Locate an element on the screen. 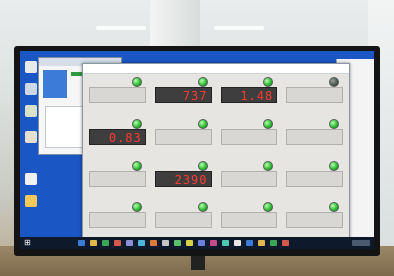  meter-panel: 1.48 is located at coordinates (249, 95).